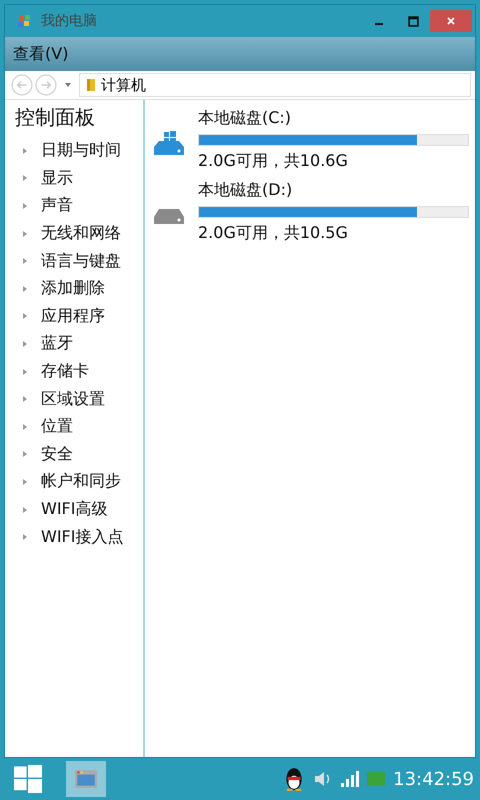  What do you see at coordinates (81, 261) in the screenshot?
I see `sidebar-item: 语言与键盘` at bounding box center [81, 261].